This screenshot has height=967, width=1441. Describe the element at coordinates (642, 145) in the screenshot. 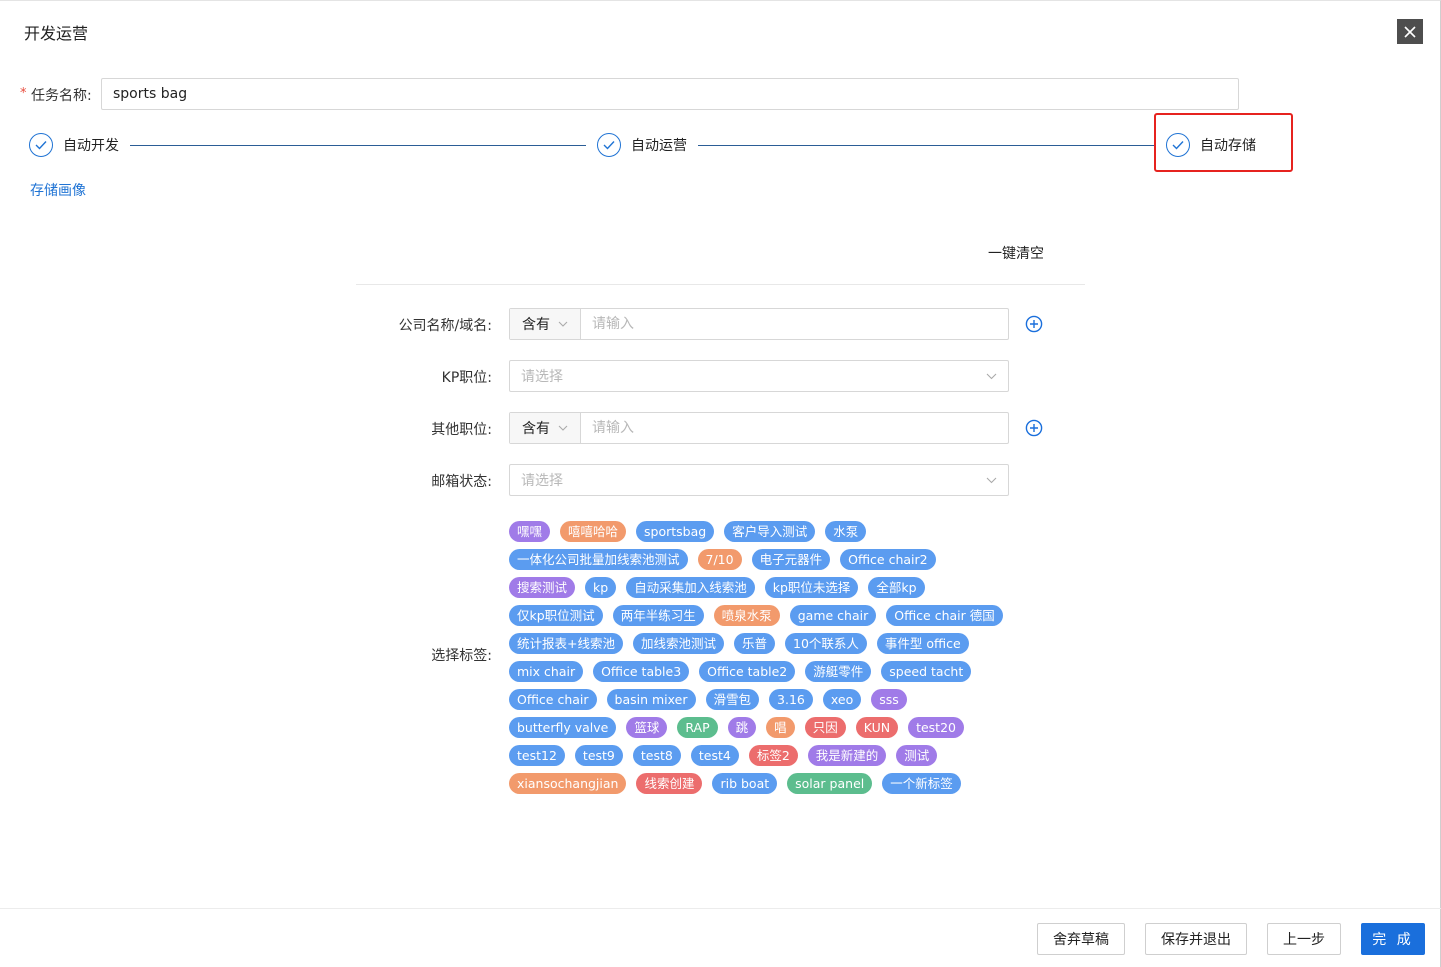

I see `step-auto-operate: 自动运营` at that location.